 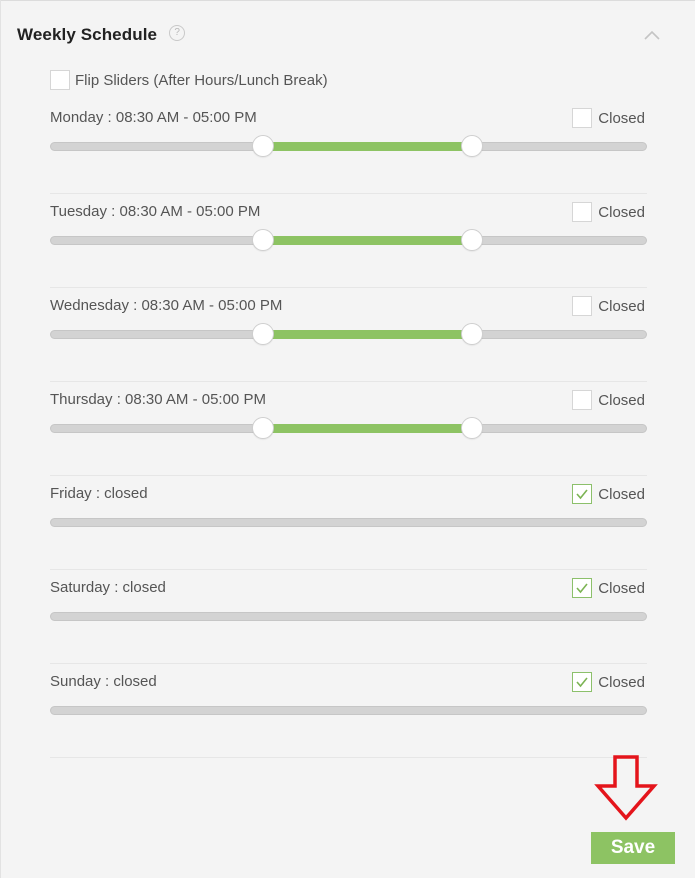 What do you see at coordinates (60, 80) in the screenshot?
I see `flip-sliders-checkbox` at bounding box center [60, 80].